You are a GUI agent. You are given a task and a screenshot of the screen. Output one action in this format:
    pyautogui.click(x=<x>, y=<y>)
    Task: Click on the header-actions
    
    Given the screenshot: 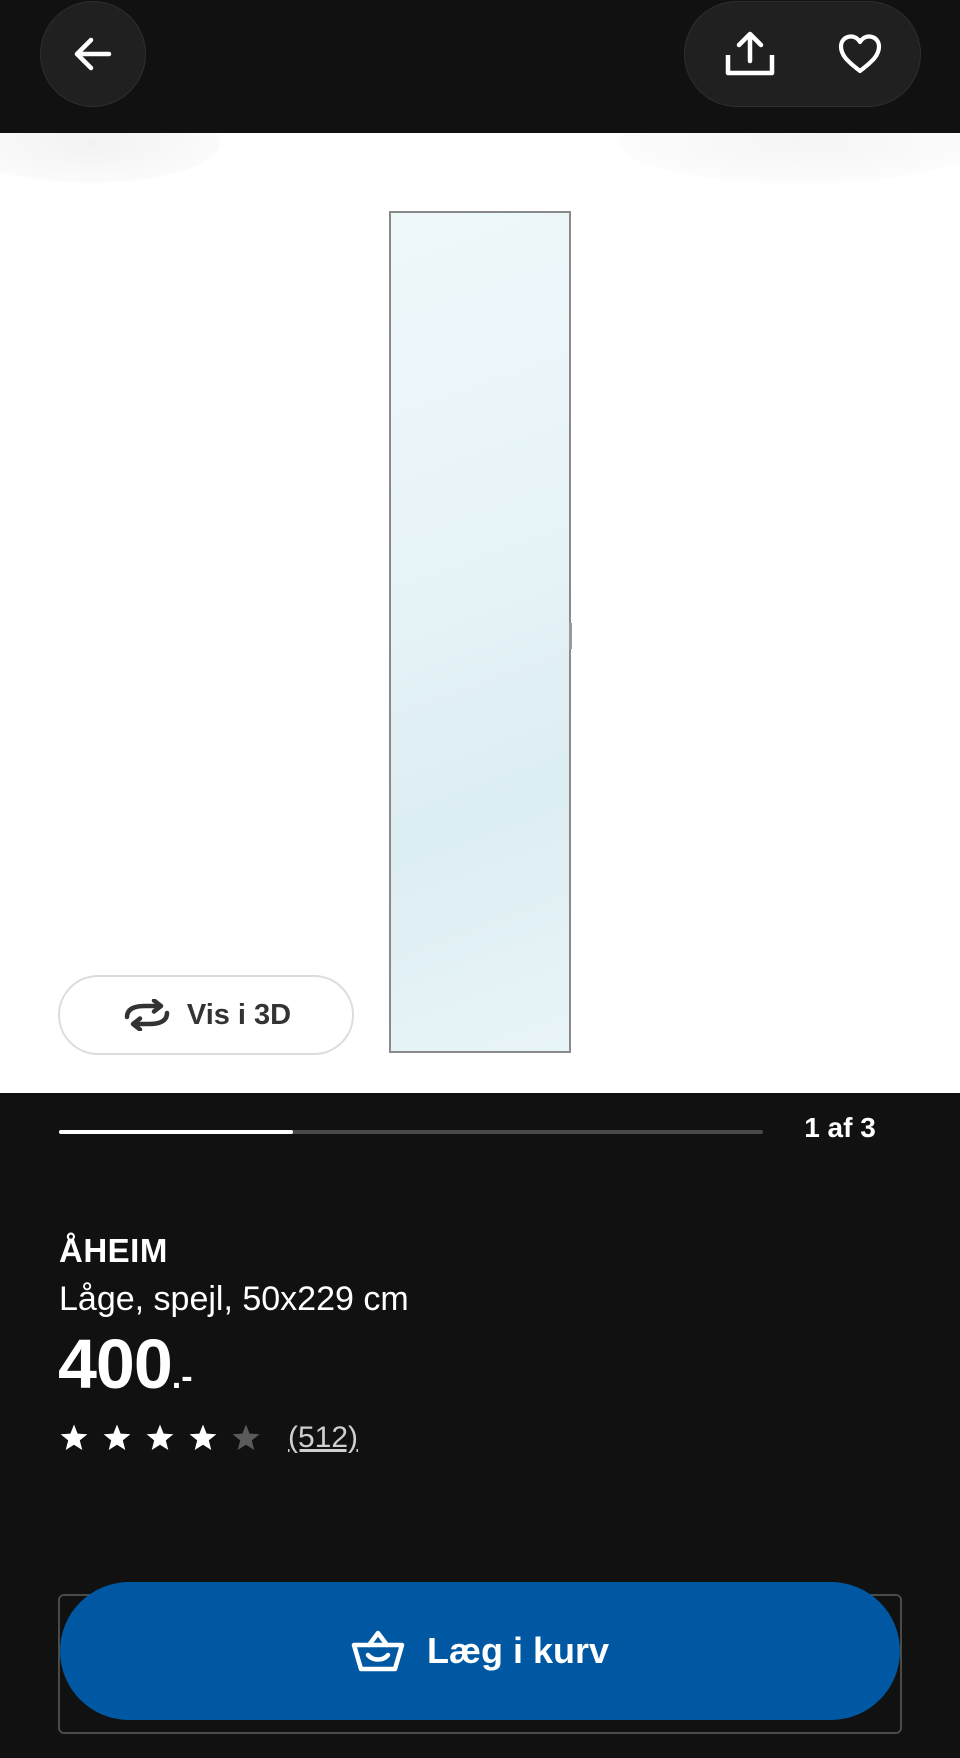 What is the action you would take?
    pyautogui.click(x=802, y=54)
    